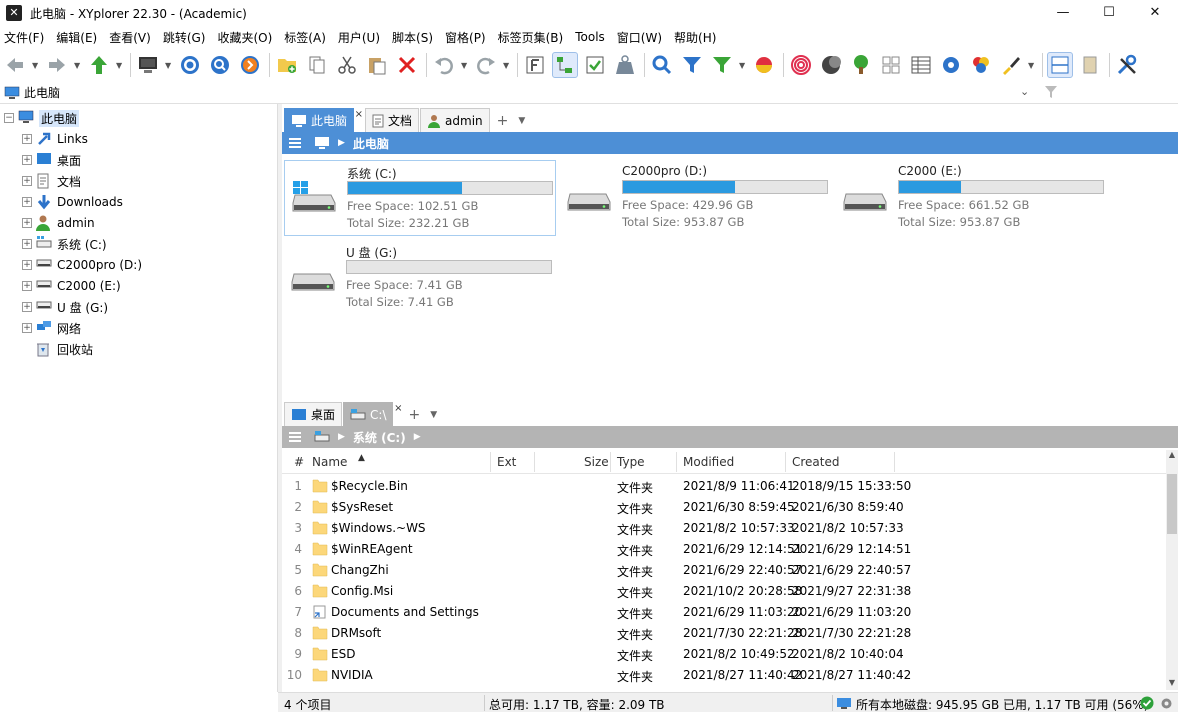 The width and height of the screenshot is (1178, 713). What do you see at coordinates (1172, 570) in the screenshot?
I see `vertical-scrollbar: ▲ ▼` at bounding box center [1172, 570].